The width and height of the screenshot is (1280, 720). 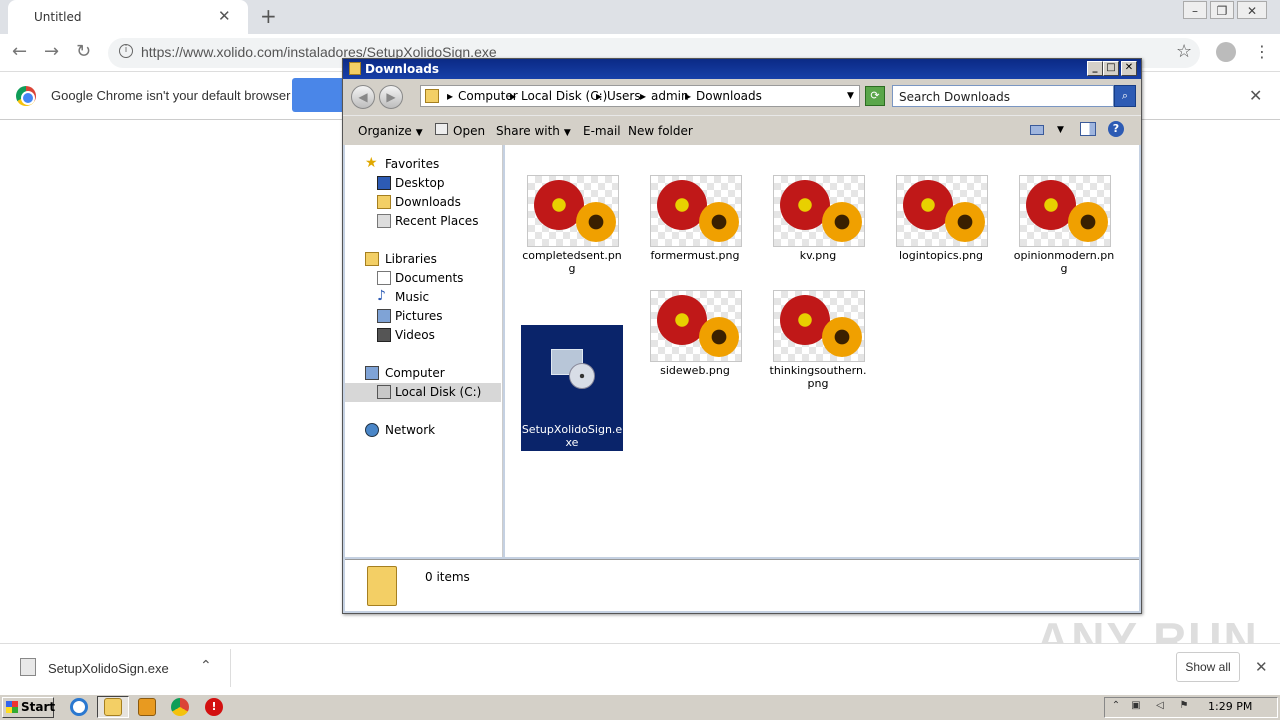 I want to click on file-item: thinkingsouthern.png, so click(x=818, y=346).